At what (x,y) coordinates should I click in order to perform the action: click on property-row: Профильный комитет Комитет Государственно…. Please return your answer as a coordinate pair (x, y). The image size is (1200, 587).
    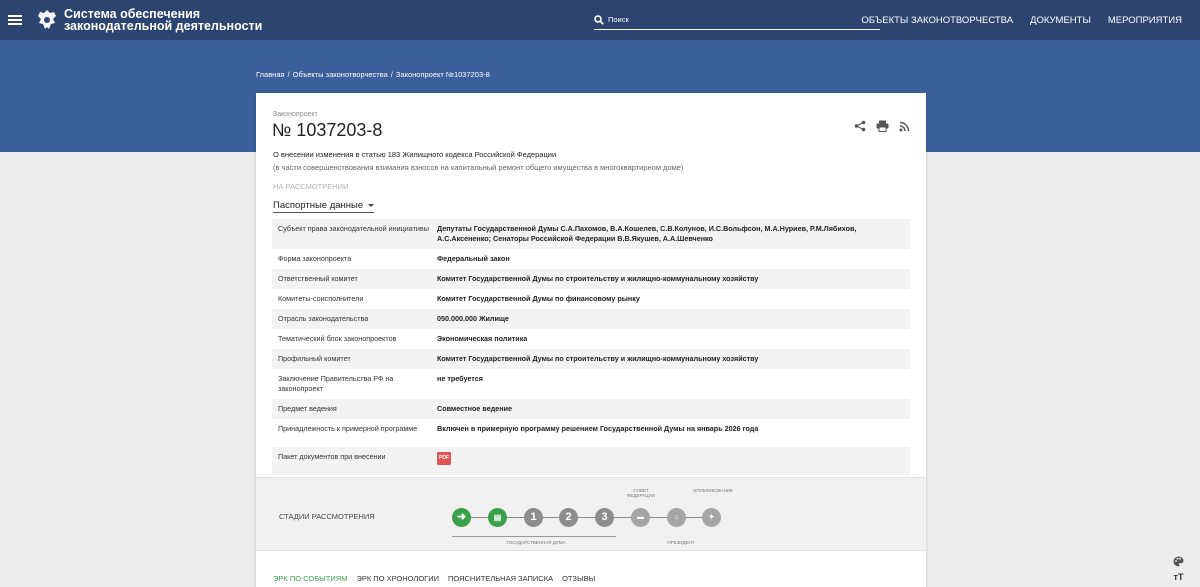
    Looking at the image, I should click on (591, 359).